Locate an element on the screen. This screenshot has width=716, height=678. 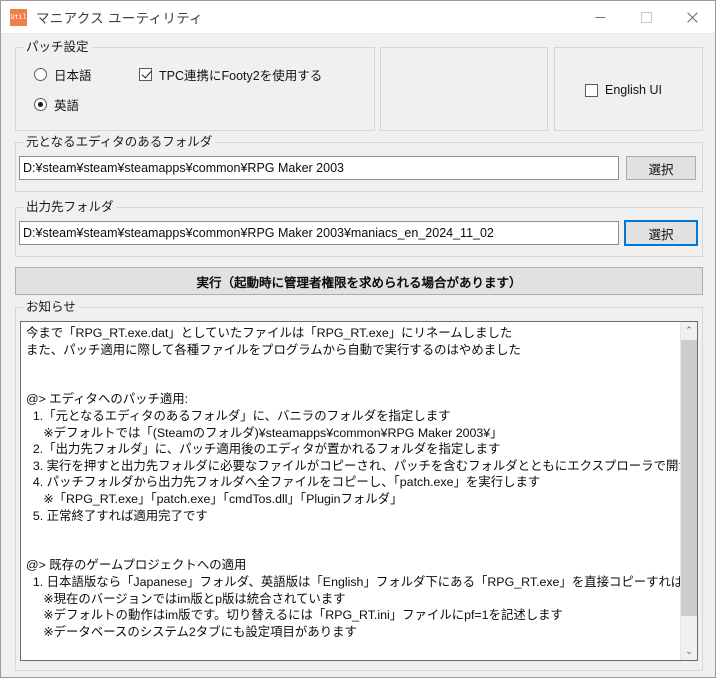
radio-english-indicator is located at coordinates (40, 104).